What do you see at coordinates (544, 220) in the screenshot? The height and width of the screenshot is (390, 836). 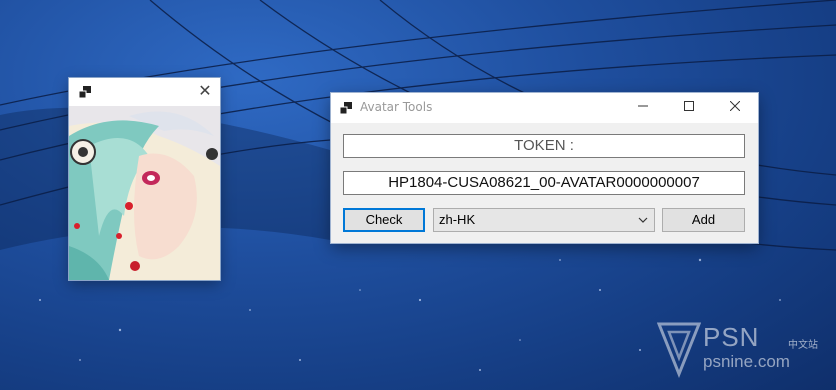 I see `language-select: zh-HK` at bounding box center [544, 220].